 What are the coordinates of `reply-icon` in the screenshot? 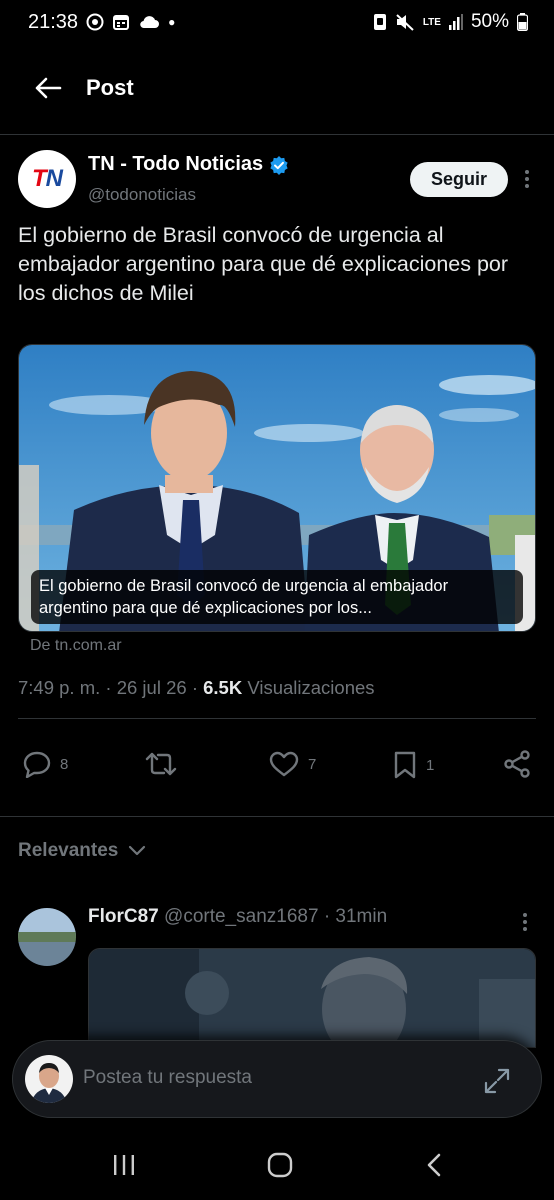 It's located at (37, 764).